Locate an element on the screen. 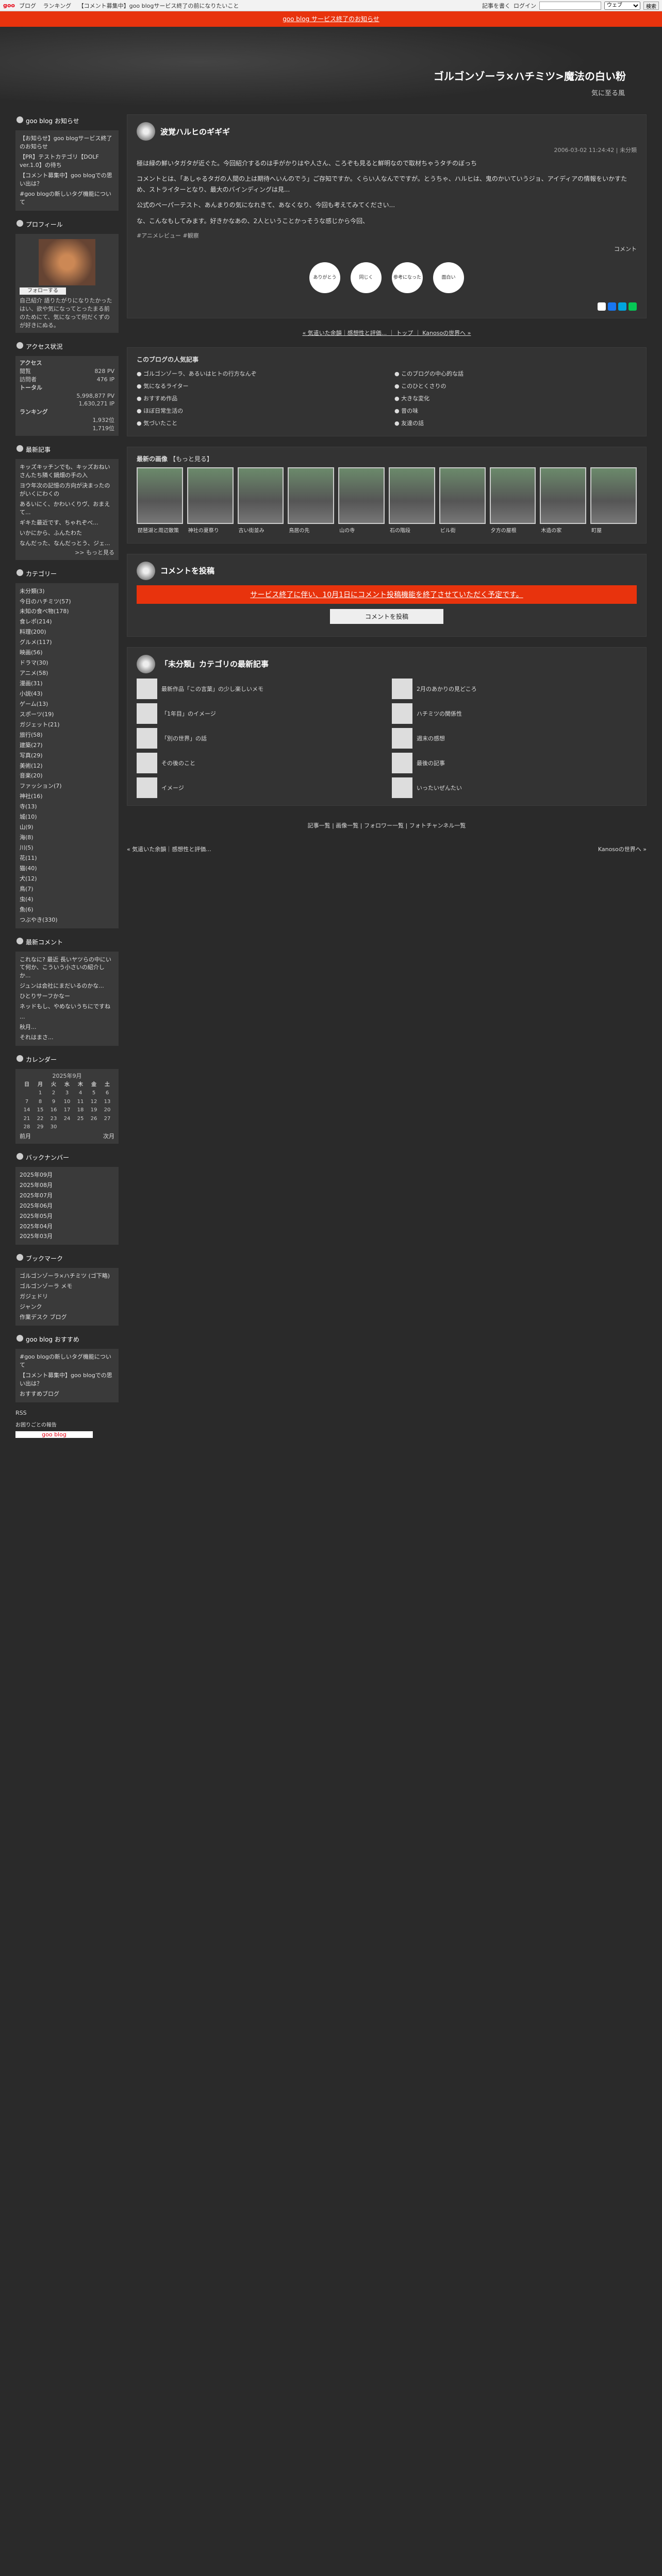 The width and height of the screenshot is (662, 2576). category-link: 神社(16) is located at coordinates (31, 796).